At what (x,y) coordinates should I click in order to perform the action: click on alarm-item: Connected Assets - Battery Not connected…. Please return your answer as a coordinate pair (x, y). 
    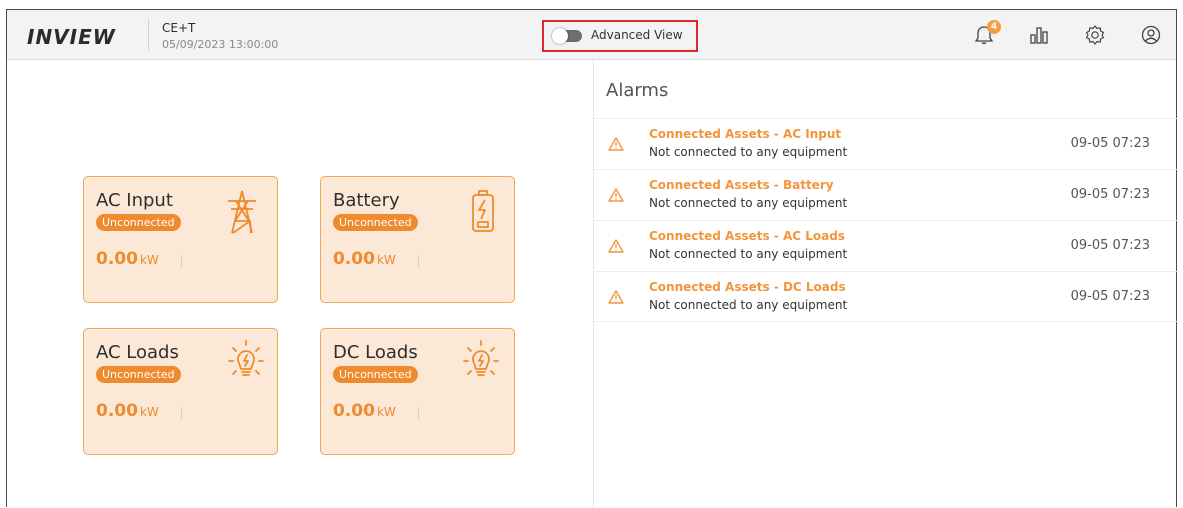
    Looking at the image, I should click on (886, 194).